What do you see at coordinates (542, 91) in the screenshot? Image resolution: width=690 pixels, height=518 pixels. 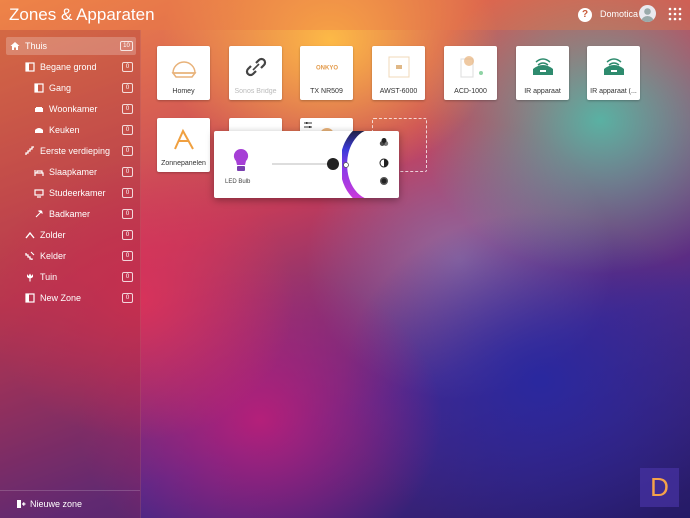 I see `device-name: IR apparaat` at bounding box center [542, 91].